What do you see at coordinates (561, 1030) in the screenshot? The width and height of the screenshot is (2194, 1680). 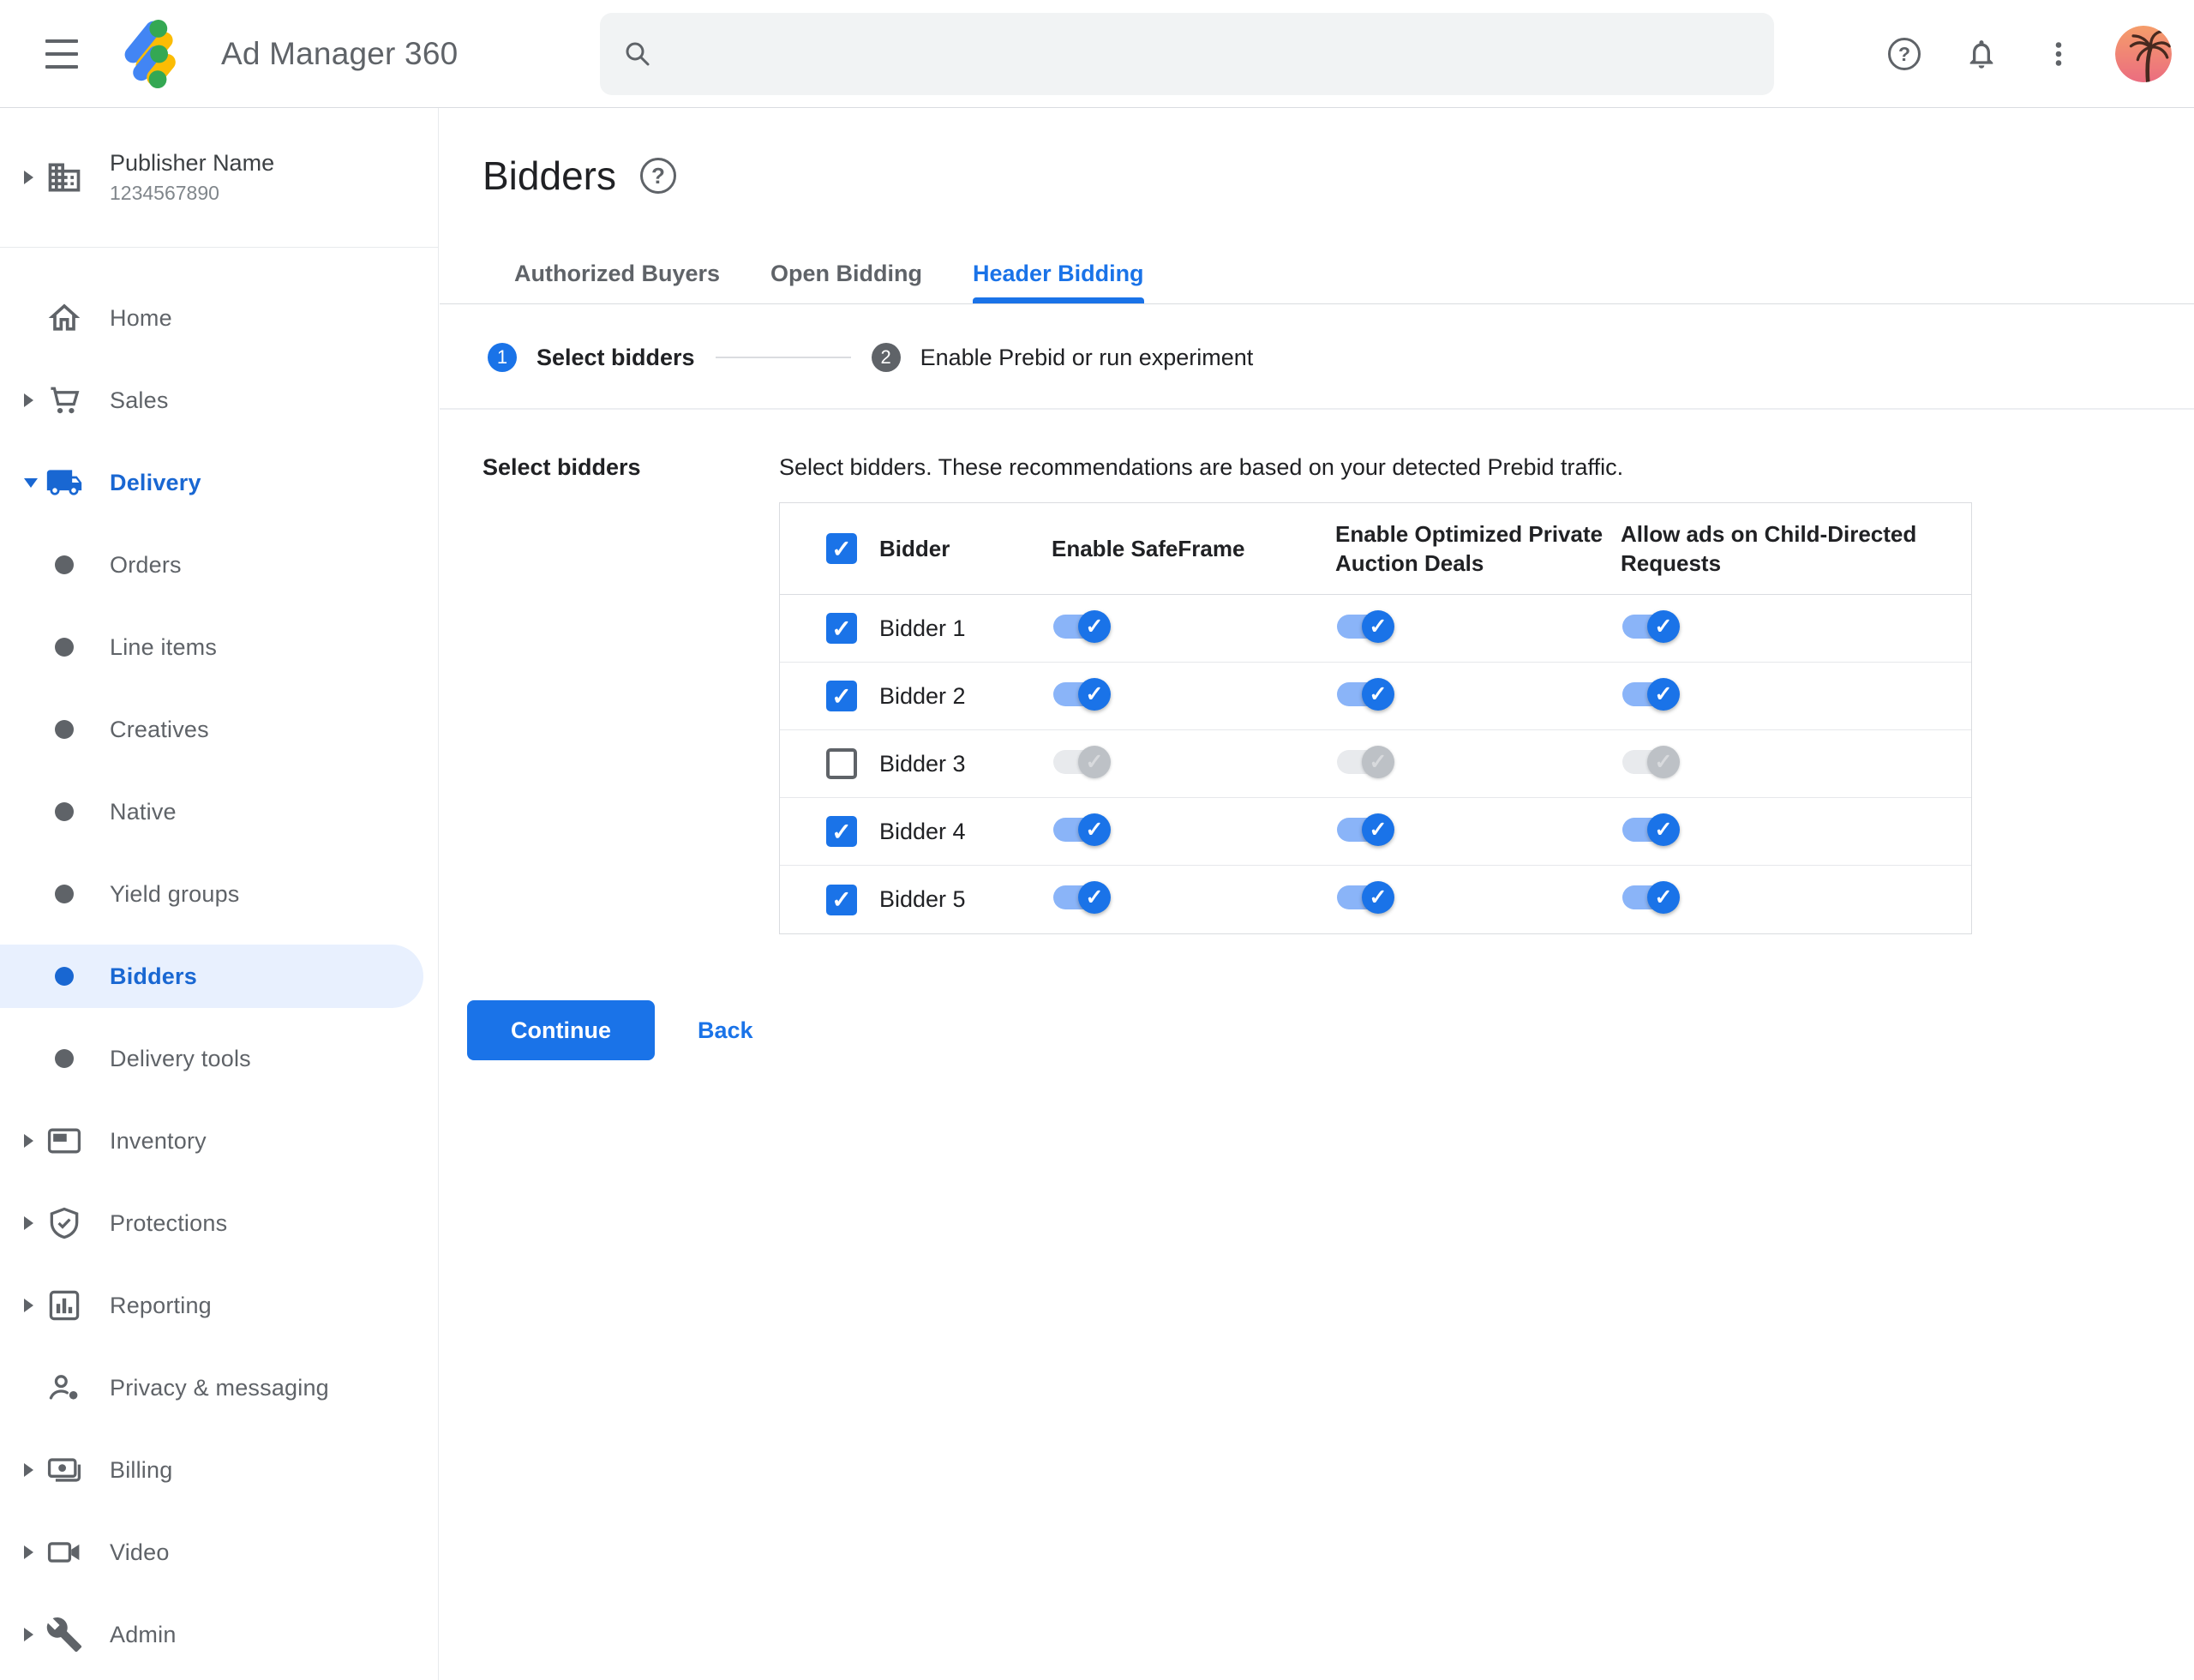 I see `continue-button: Continue` at bounding box center [561, 1030].